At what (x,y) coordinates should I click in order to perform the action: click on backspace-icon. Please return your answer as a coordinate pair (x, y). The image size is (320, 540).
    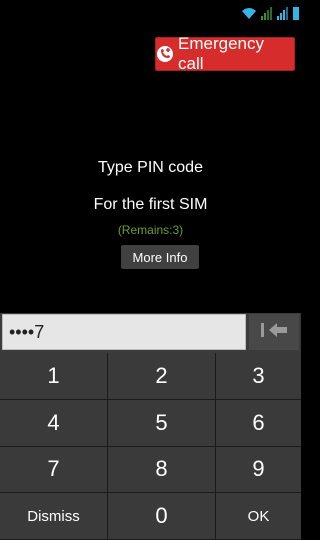
    Looking at the image, I should click on (274, 332).